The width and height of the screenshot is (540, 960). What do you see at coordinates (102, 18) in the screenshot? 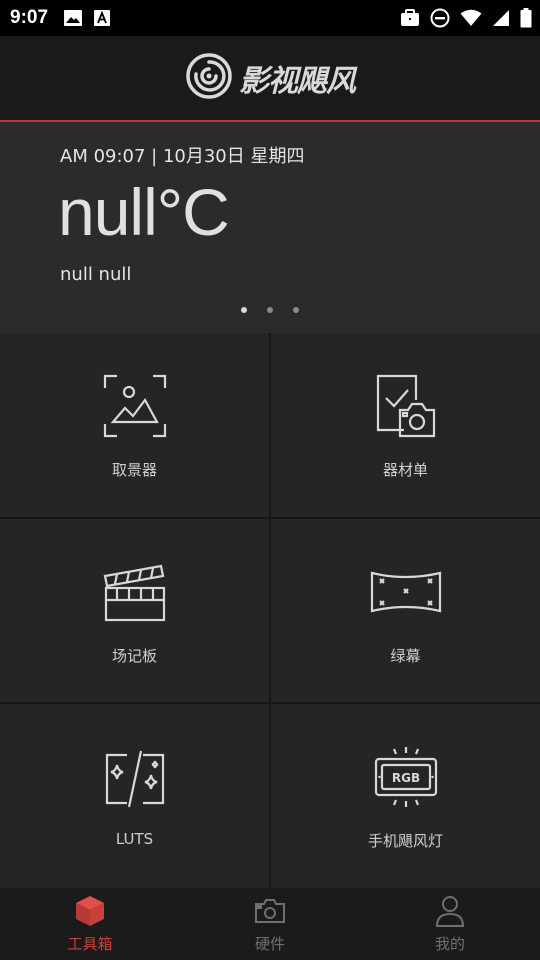
I see `text-a-icon` at bounding box center [102, 18].